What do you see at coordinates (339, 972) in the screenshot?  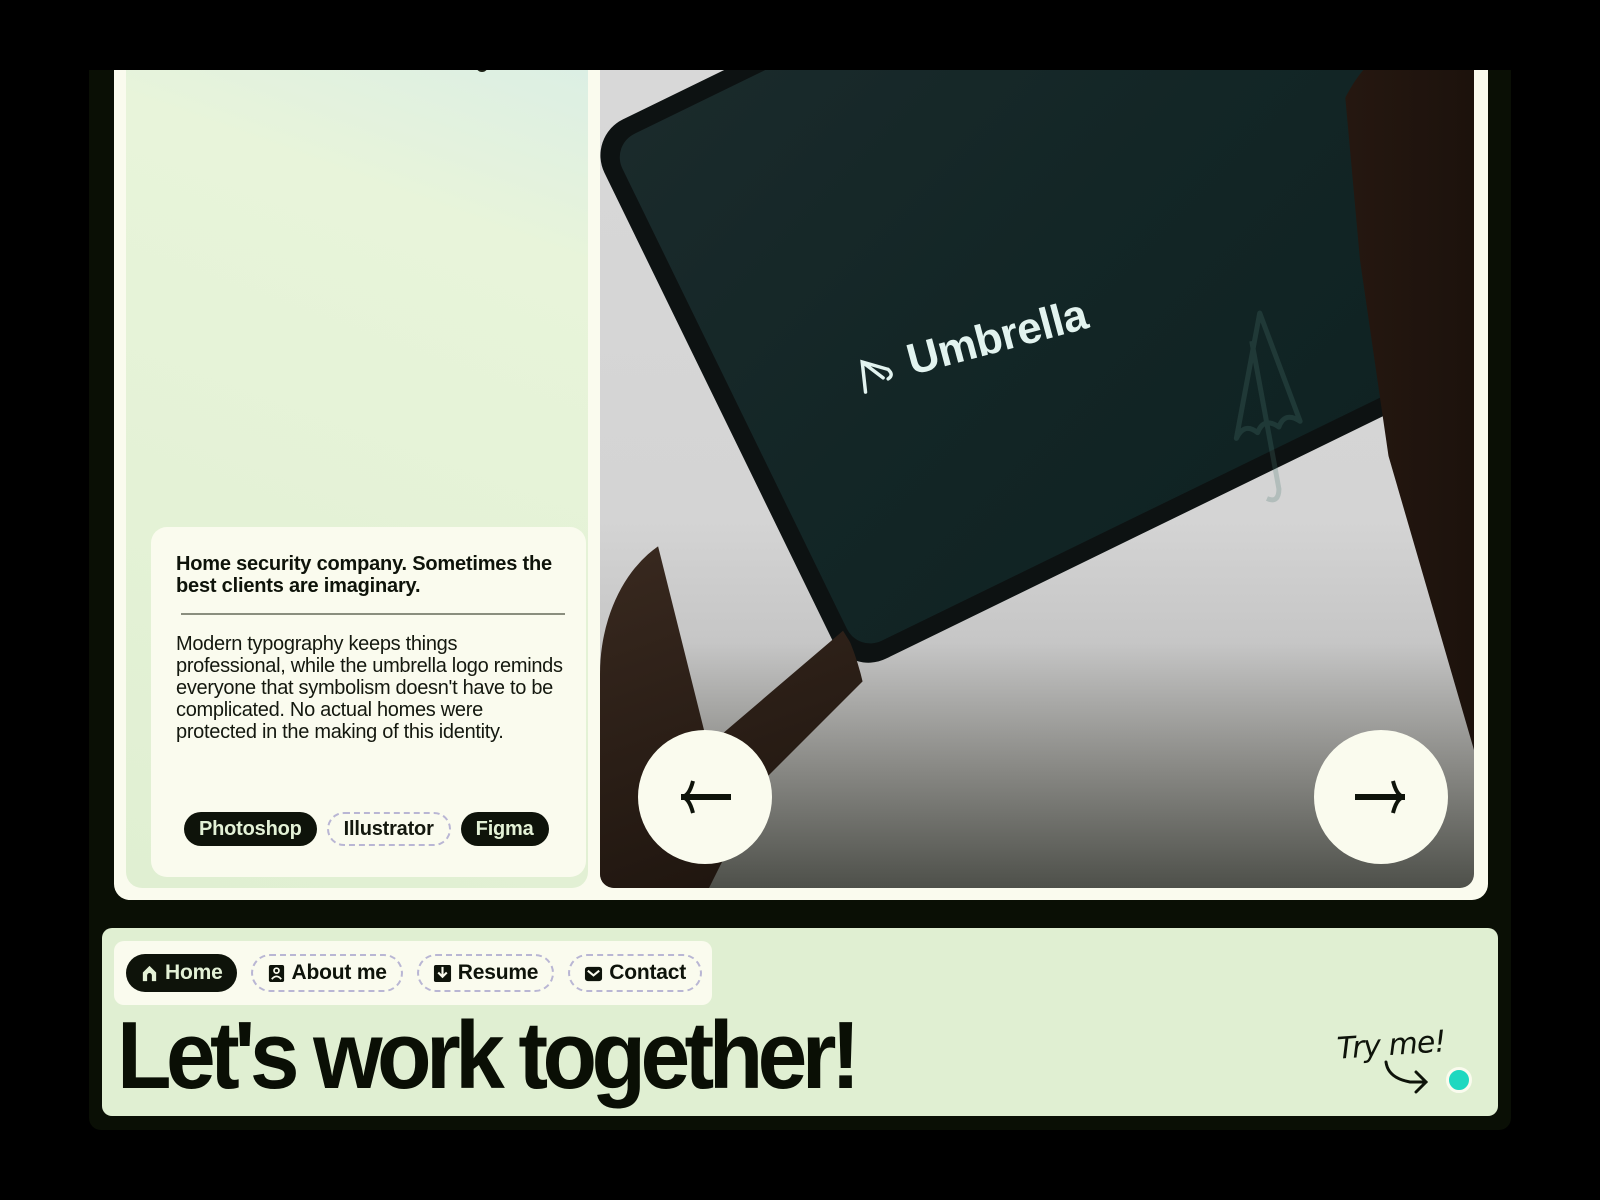 I see `nav-about-label: About me` at bounding box center [339, 972].